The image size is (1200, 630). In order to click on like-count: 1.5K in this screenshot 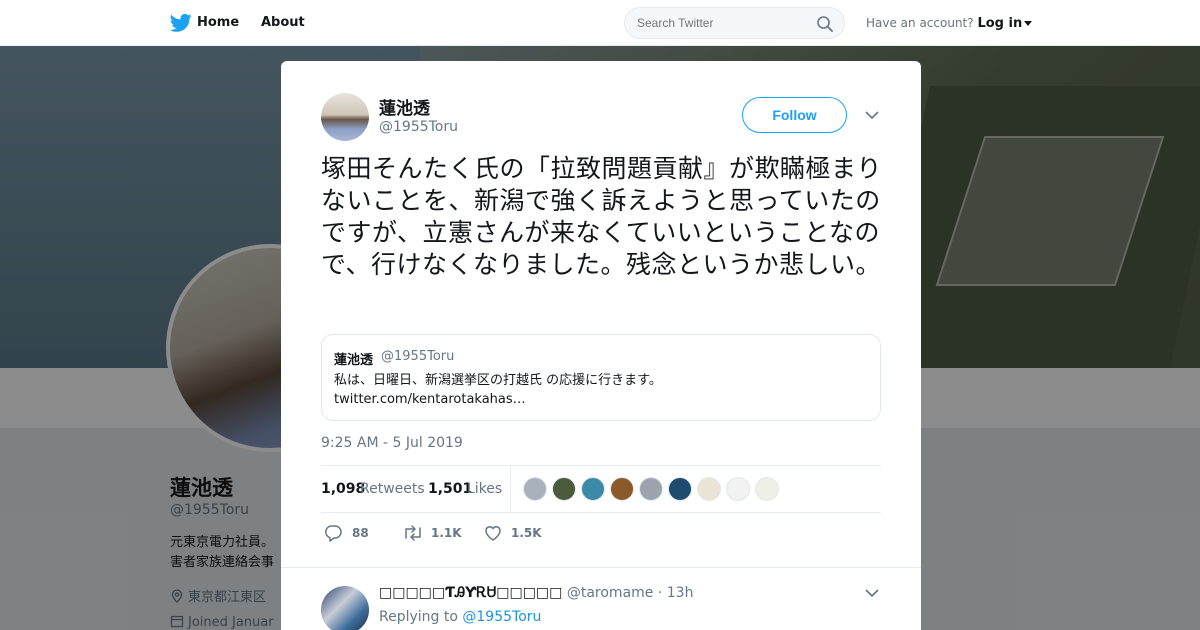, I will do `click(526, 533)`.